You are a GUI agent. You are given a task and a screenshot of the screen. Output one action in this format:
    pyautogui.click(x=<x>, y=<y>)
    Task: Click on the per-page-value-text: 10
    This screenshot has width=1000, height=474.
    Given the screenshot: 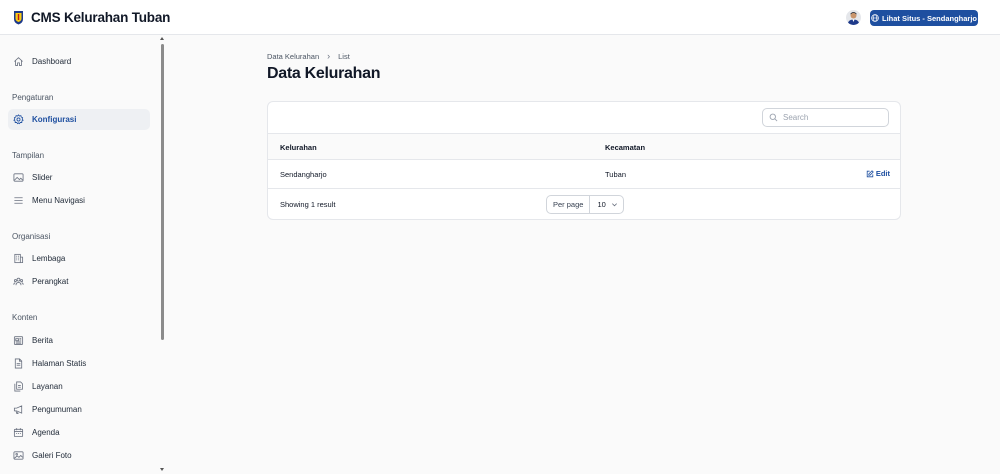 What is the action you would take?
    pyautogui.click(x=601, y=204)
    